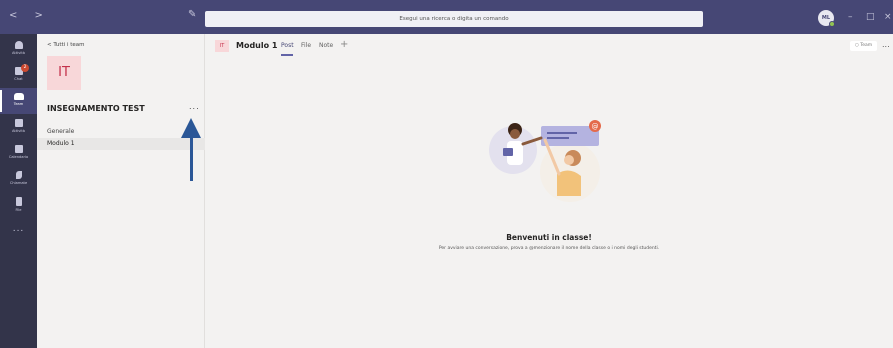 The width and height of the screenshot is (893, 348). I want to click on rail-item-activity: Attività, so click(18, 49).